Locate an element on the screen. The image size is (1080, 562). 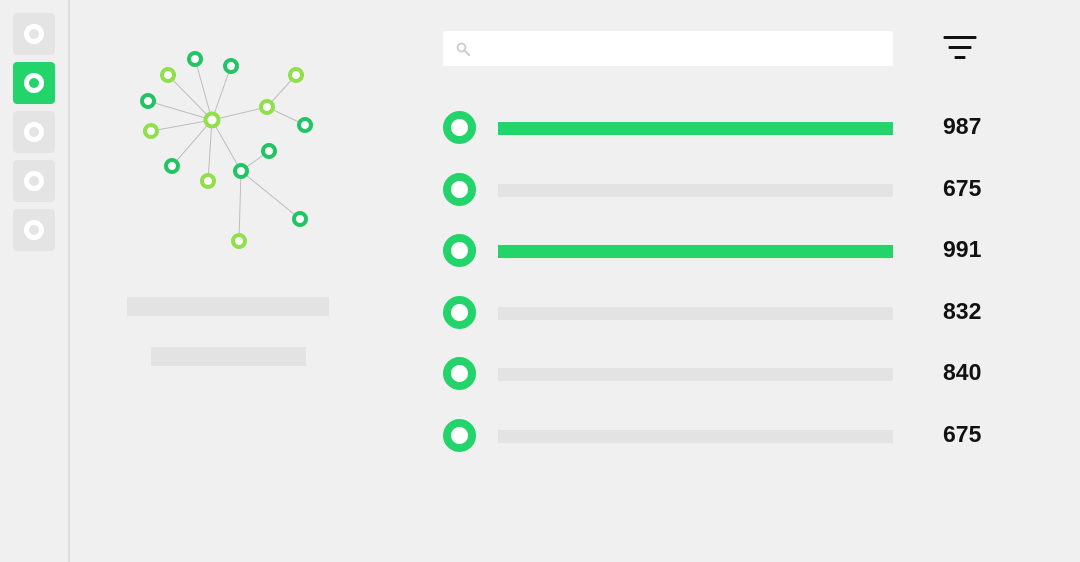
row-value: 991 is located at coordinates (962, 249).